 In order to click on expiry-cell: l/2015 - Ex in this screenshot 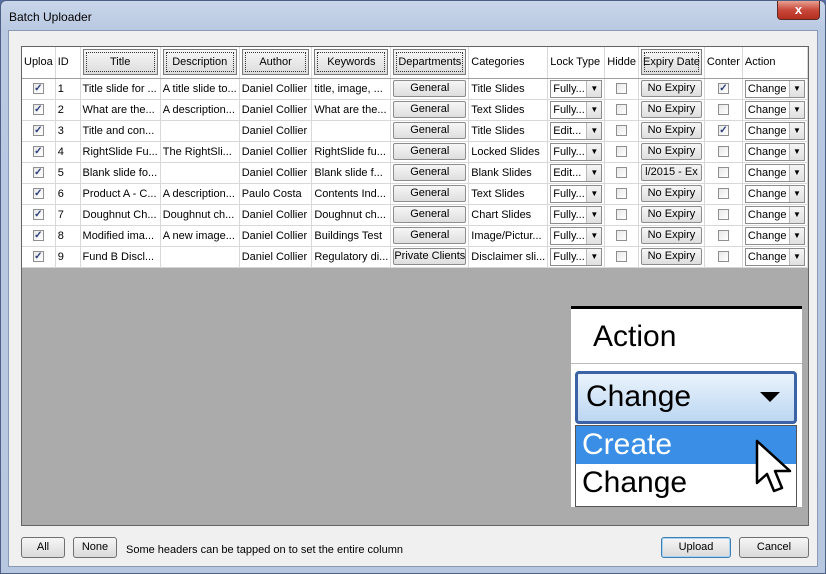, I will do `click(671, 173)`.